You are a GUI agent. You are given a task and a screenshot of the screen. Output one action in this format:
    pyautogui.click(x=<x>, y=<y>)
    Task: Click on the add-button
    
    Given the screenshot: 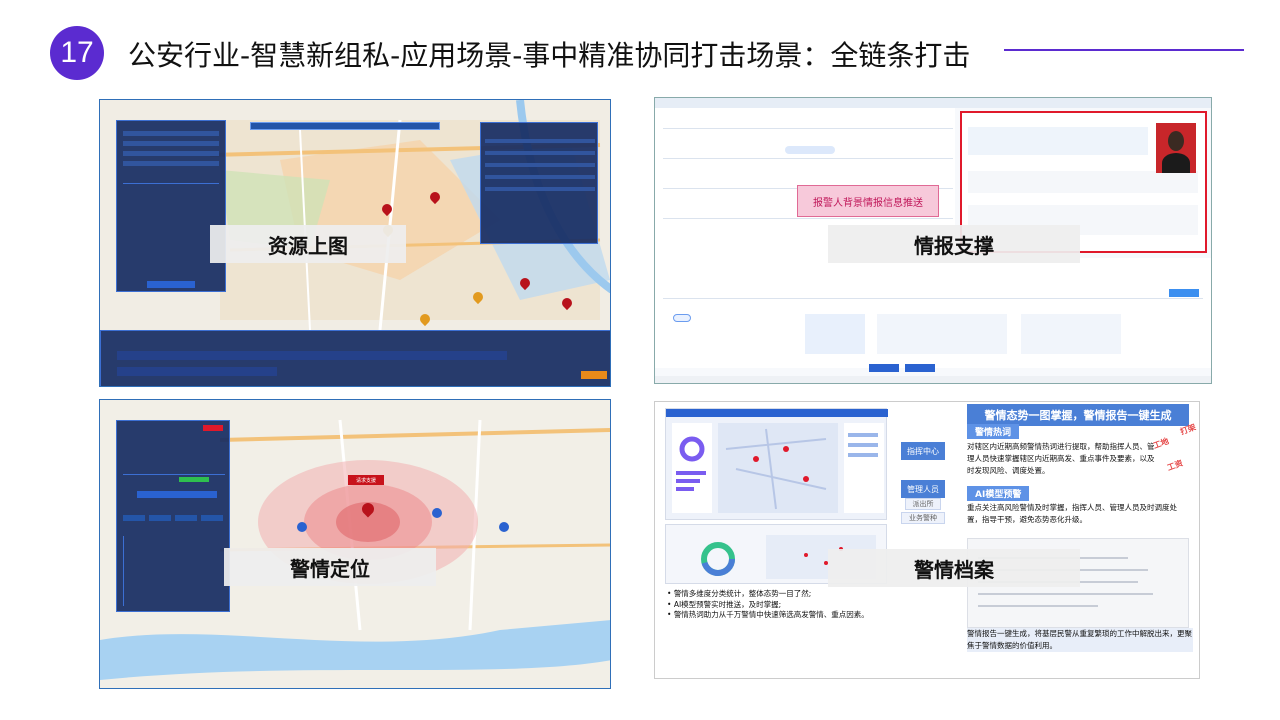 What is the action you would take?
    pyautogui.click(x=1184, y=293)
    